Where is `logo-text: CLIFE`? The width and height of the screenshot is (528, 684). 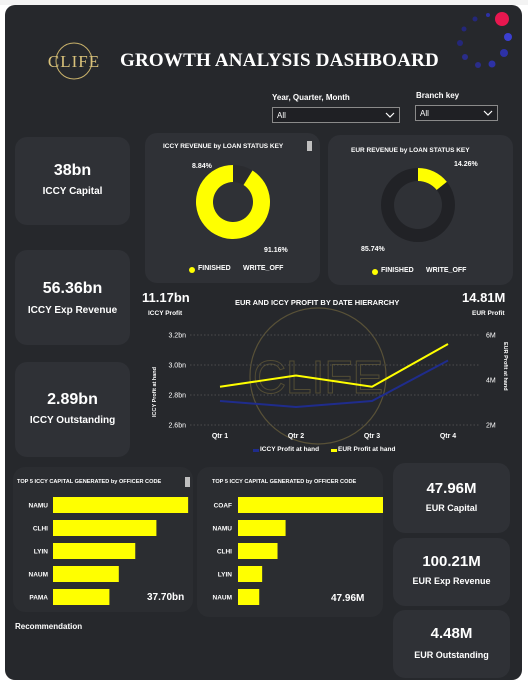
logo-text: CLIFE is located at coordinates (74, 61).